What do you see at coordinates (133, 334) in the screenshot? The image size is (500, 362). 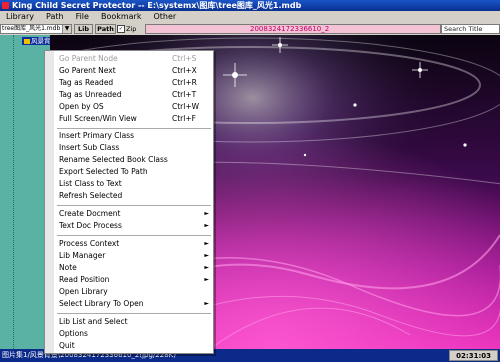 I see `menu-item-options: Options` at bounding box center [133, 334].